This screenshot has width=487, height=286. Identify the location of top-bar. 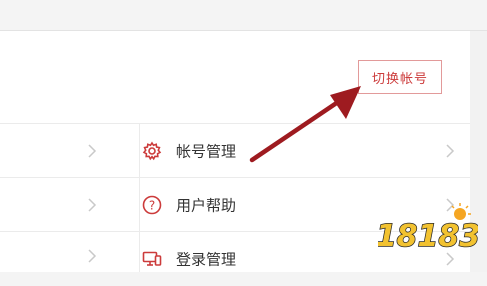
(243, 15).